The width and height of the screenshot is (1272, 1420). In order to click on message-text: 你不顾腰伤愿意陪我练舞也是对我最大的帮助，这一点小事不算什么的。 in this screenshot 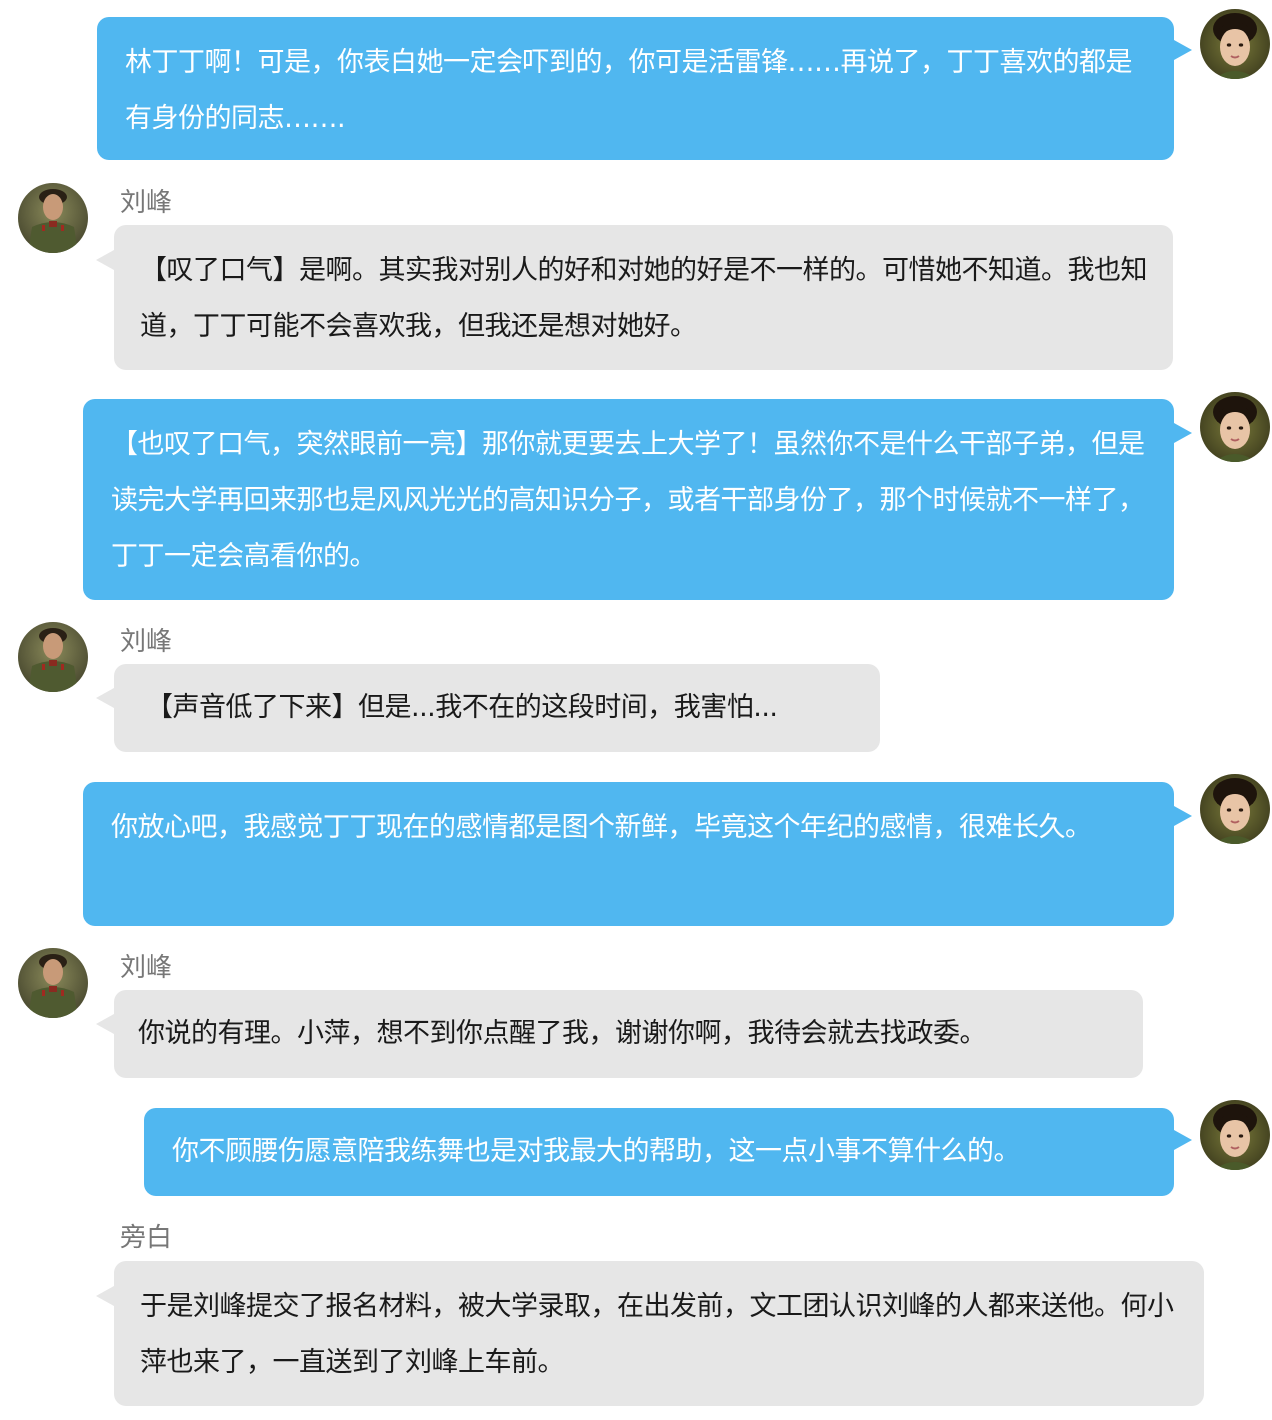, I will do `click(596, 1151)`.